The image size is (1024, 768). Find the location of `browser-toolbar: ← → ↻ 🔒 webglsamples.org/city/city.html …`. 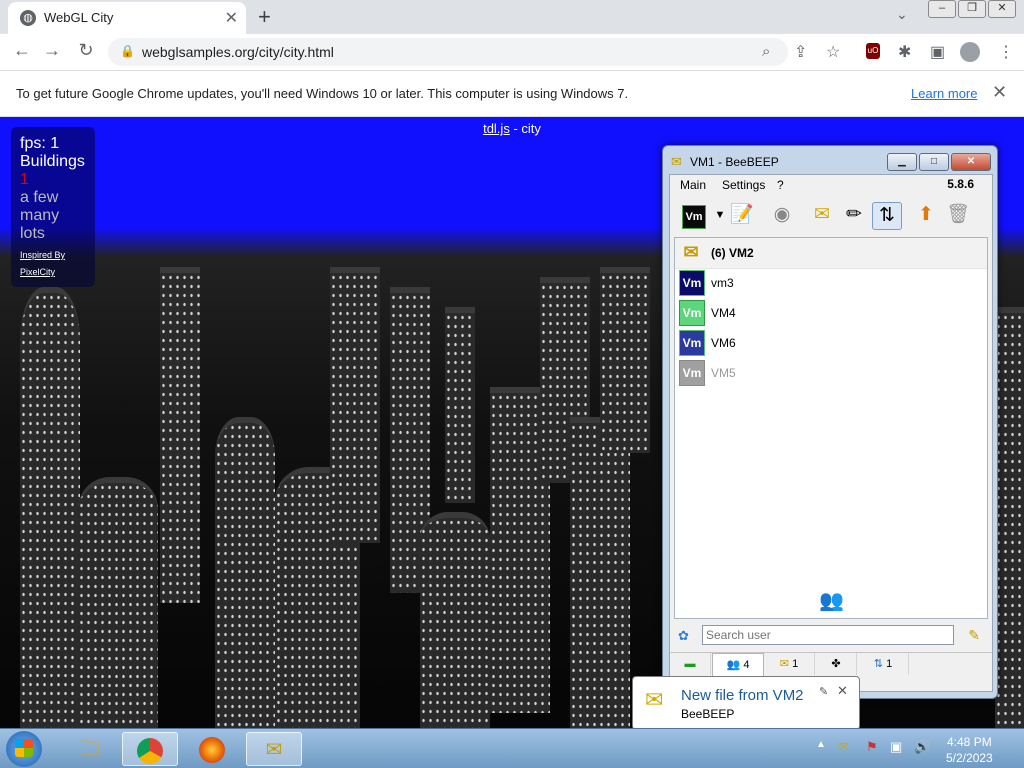

browser-toolbar: ← → ↻ 🔒 webglsamples.org/city/city.html … is located at coordinates (512, 52).